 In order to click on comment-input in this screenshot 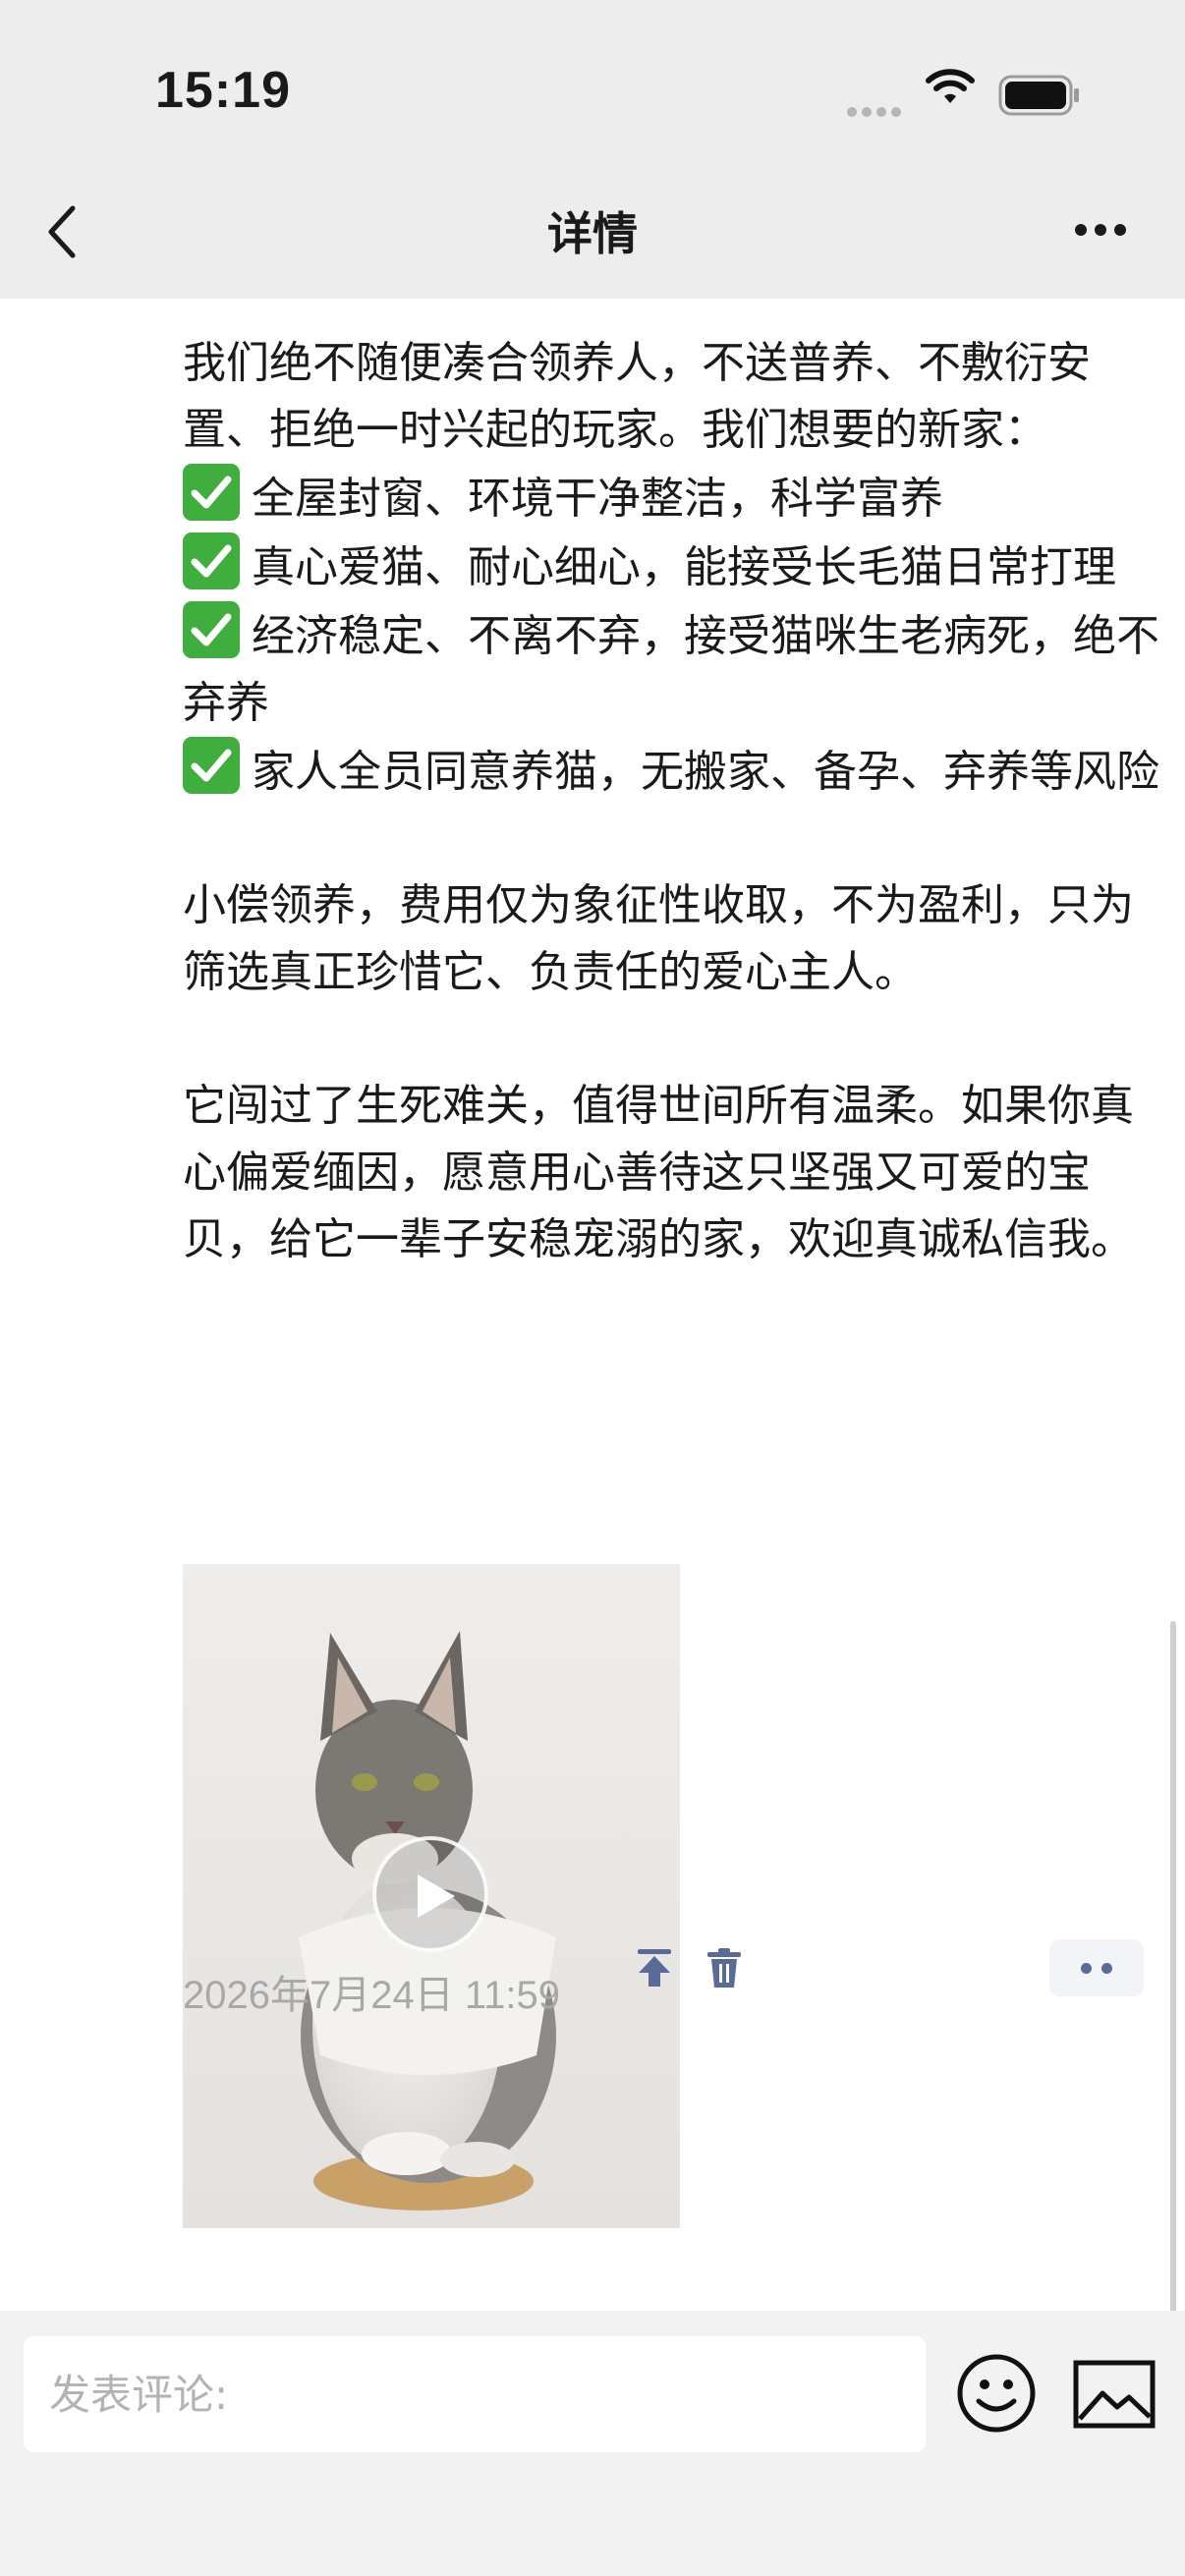, I will do `click(475, 2394)`.